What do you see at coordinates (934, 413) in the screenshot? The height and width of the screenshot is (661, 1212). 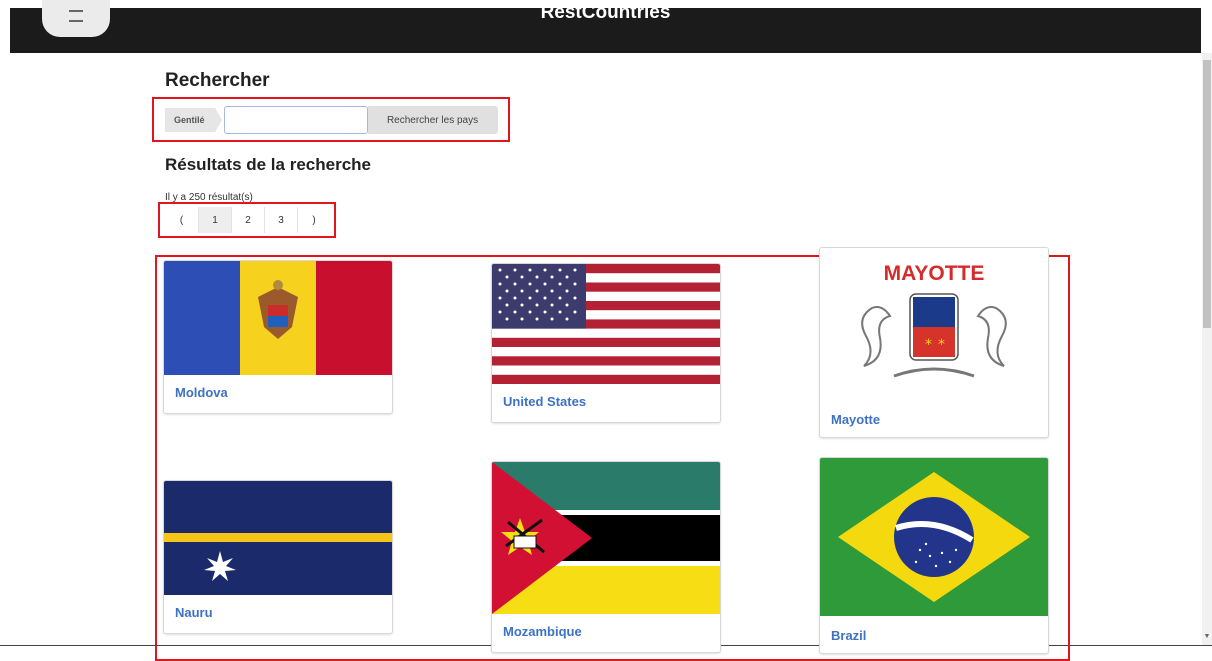 I see `country-name: Mayotte` at bounding box center [934, 413].